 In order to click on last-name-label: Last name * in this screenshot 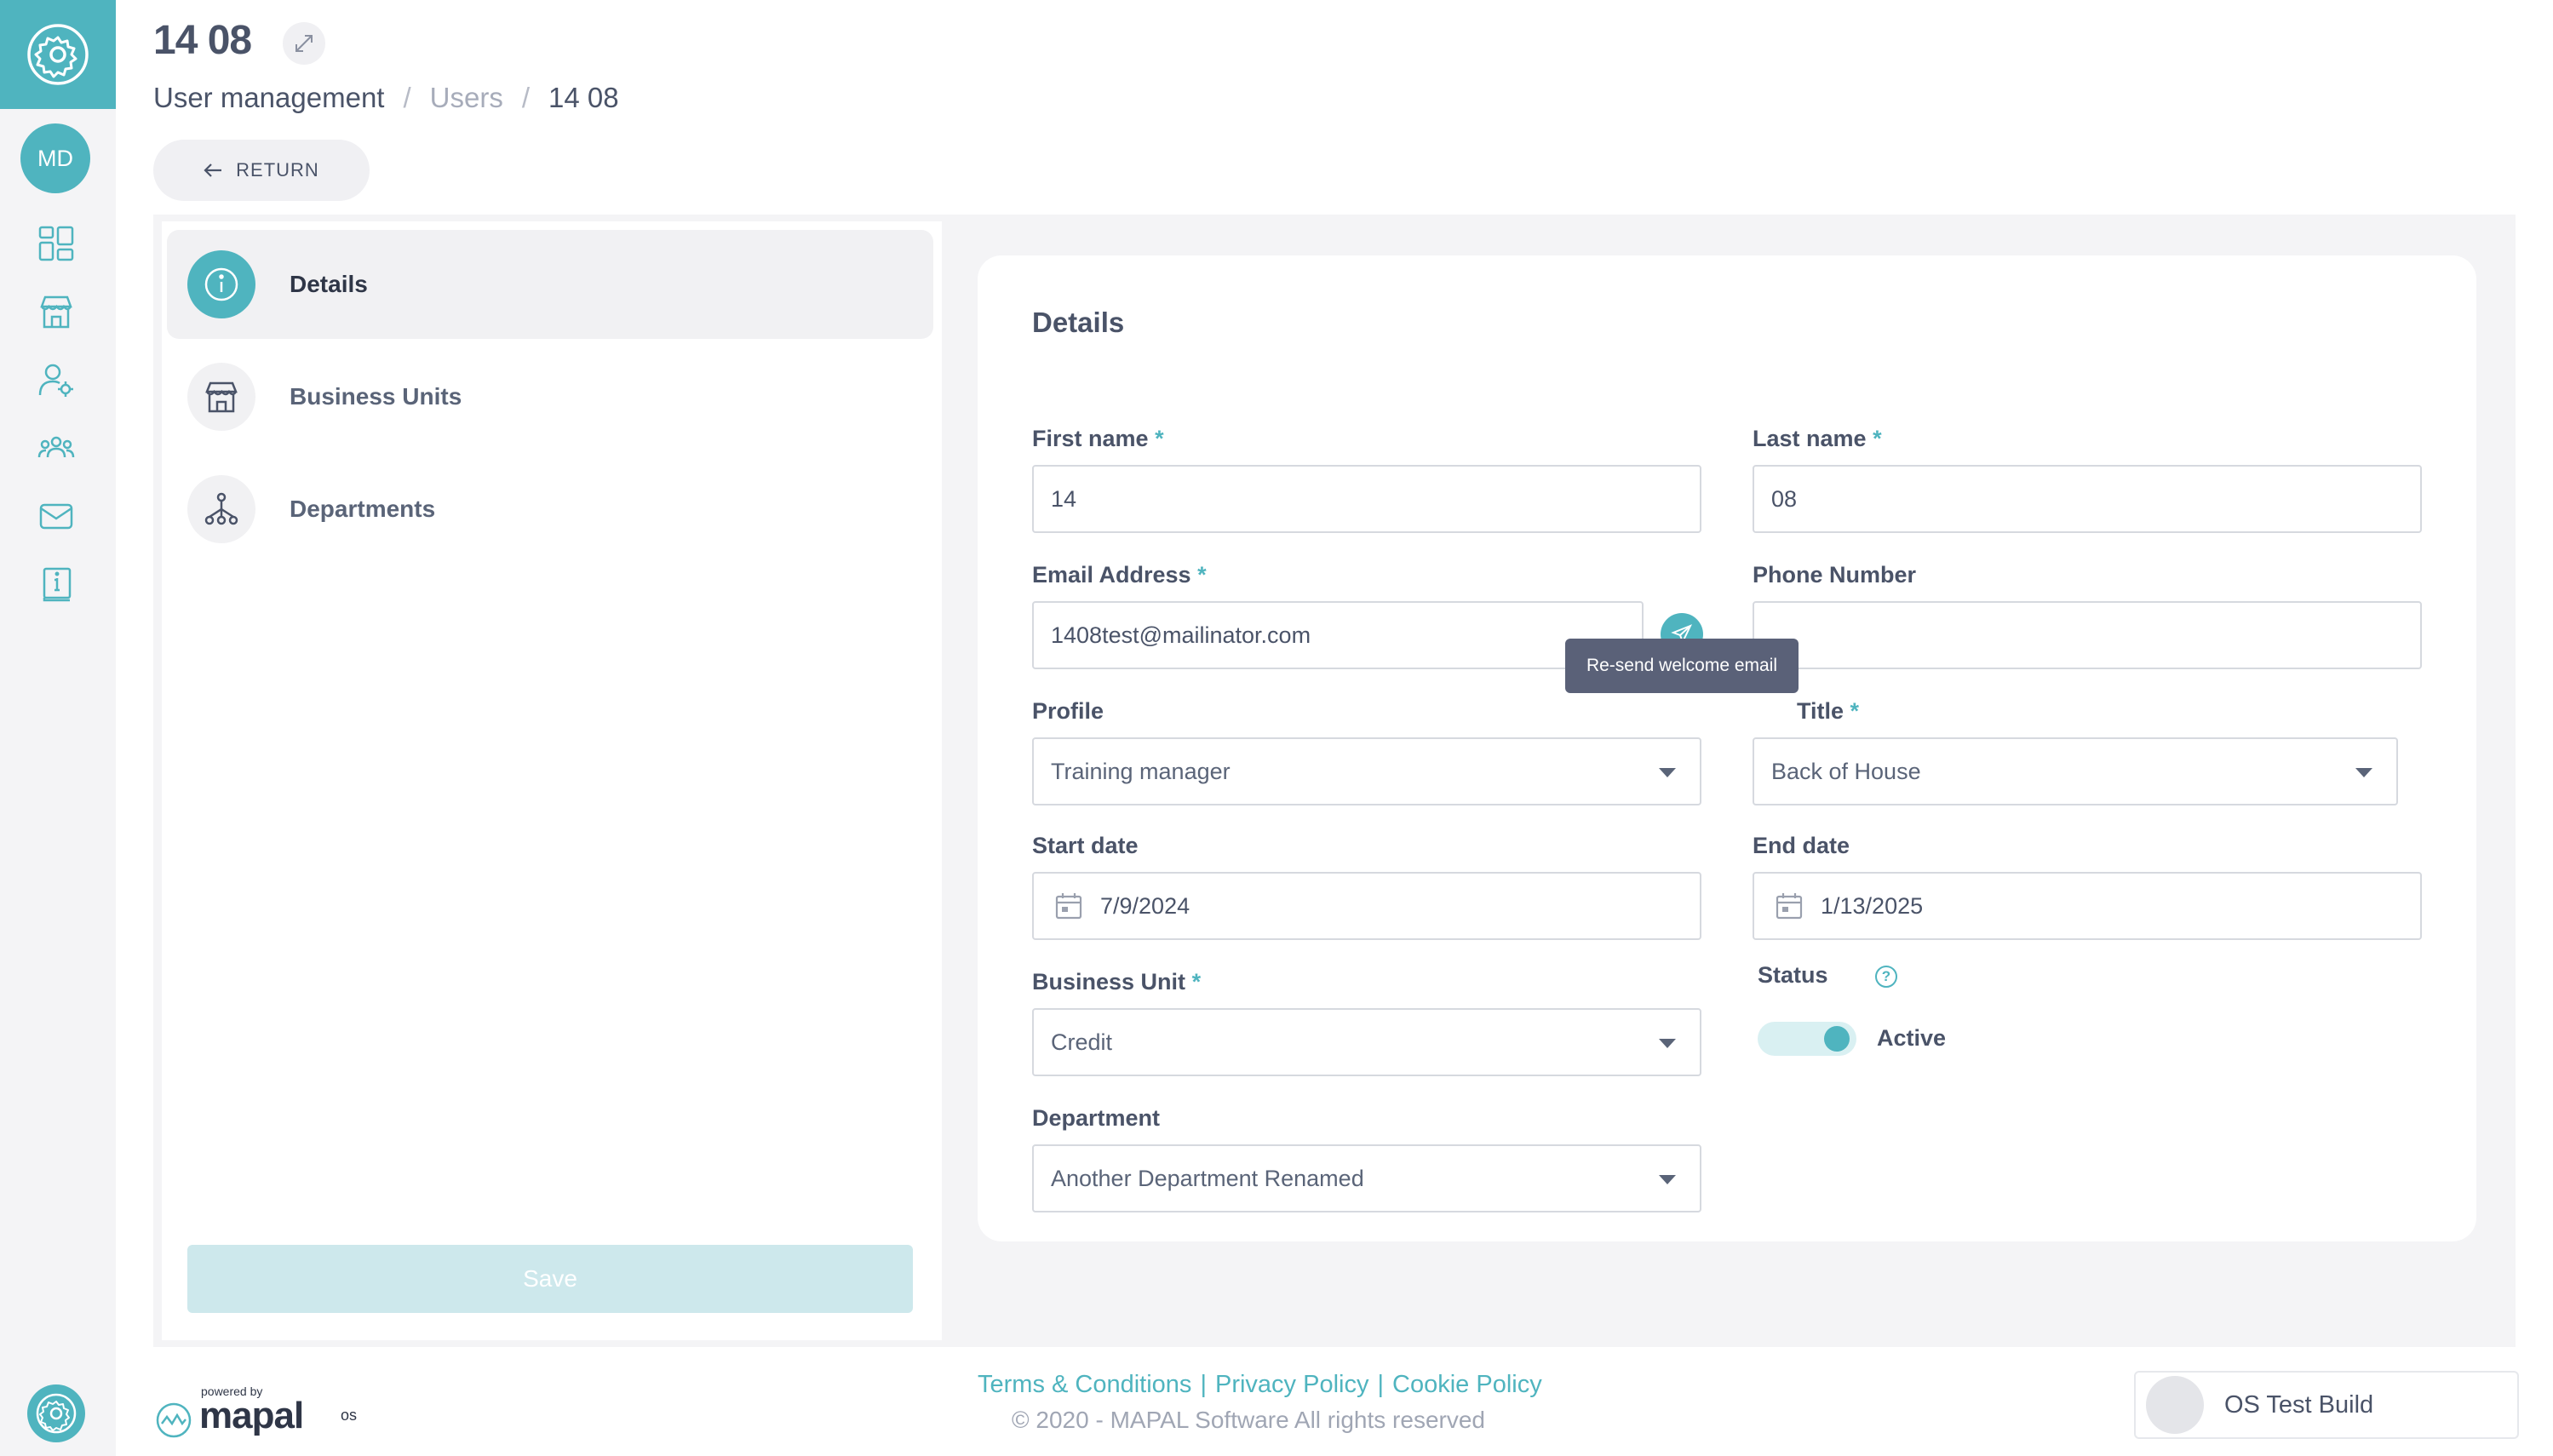, I will do `click(1818, 439)`.